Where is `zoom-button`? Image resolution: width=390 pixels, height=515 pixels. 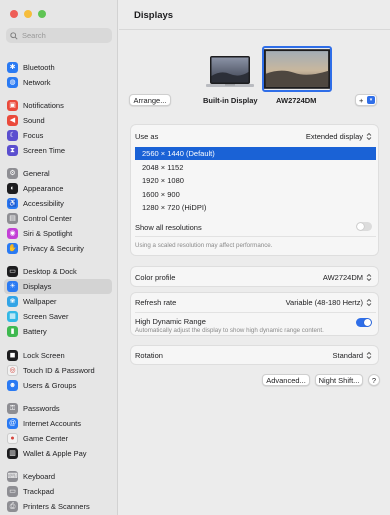
zoom-button is located at coordinates (42, 14).